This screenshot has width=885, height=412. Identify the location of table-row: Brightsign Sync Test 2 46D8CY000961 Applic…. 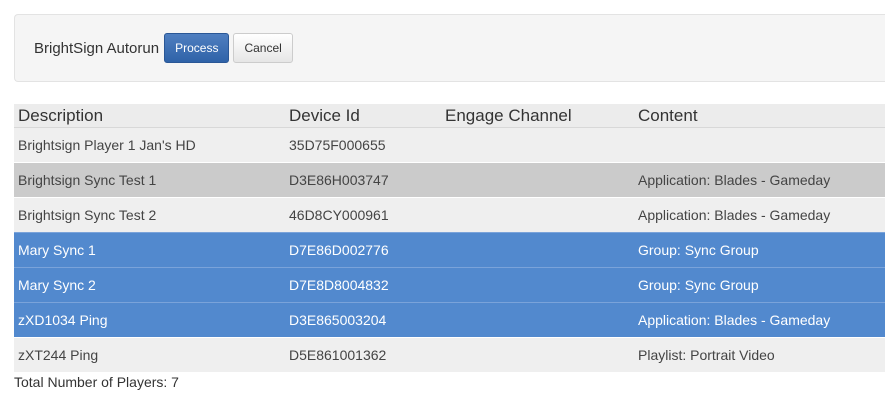
(449, 215).